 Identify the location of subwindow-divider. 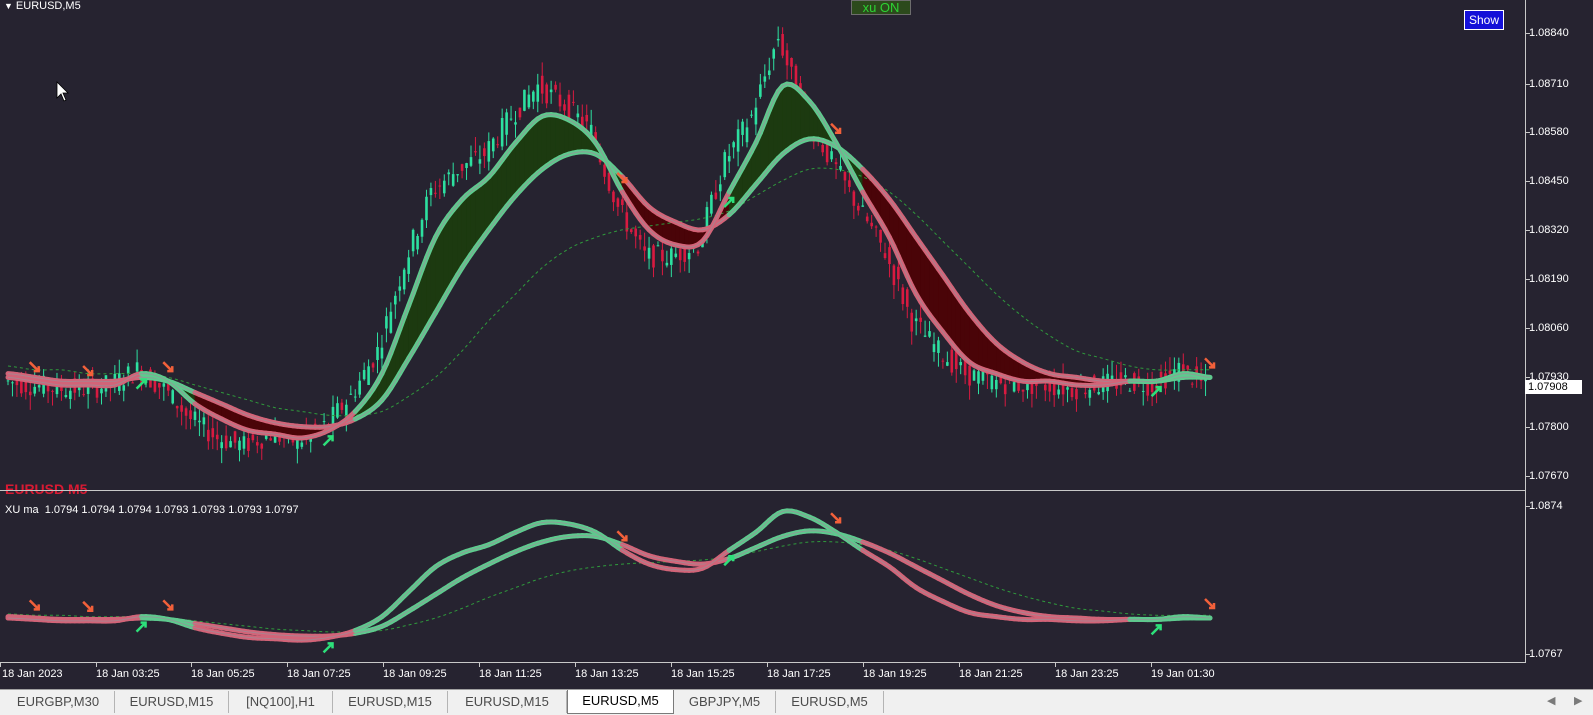
(763, 490).